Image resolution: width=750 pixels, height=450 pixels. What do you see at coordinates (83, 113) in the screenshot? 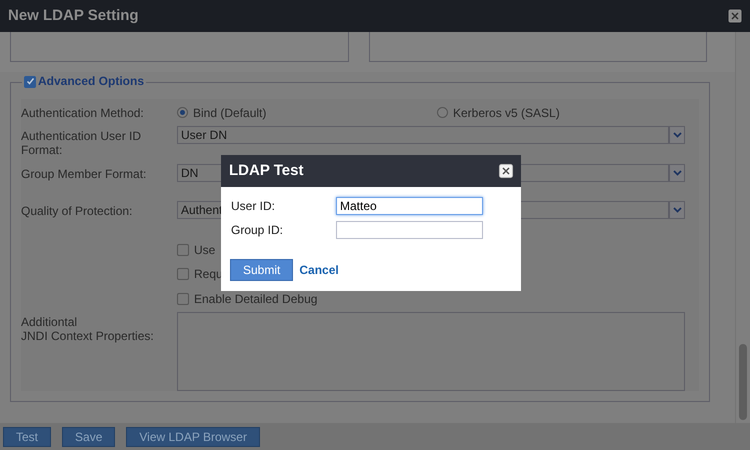
I see `field-label: Authentication Method:` at bounding box center [83, 113].